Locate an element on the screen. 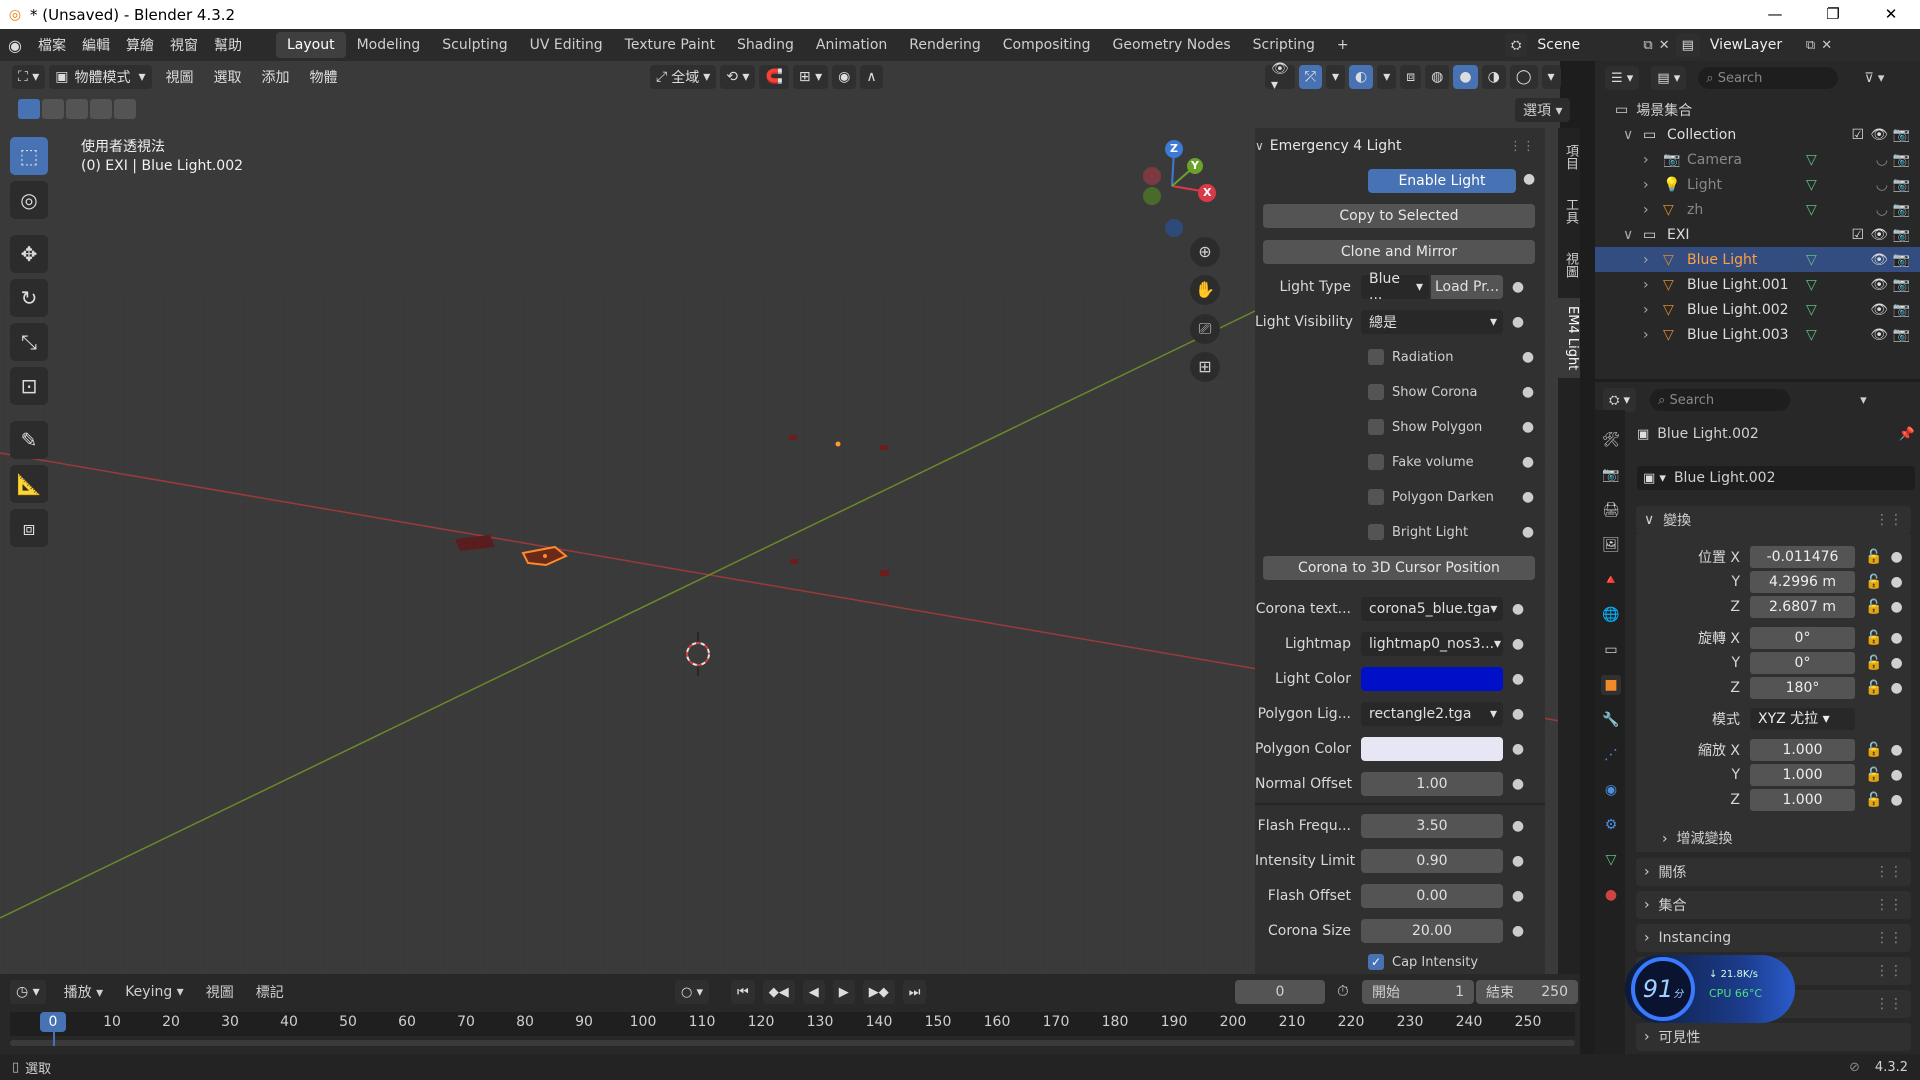 The height and width of the screenshot is (1080, 1920). system-monitor-widget: 91分 ↓ 21.8K/s CPU 66°C is located at coordinates (1710, 989).